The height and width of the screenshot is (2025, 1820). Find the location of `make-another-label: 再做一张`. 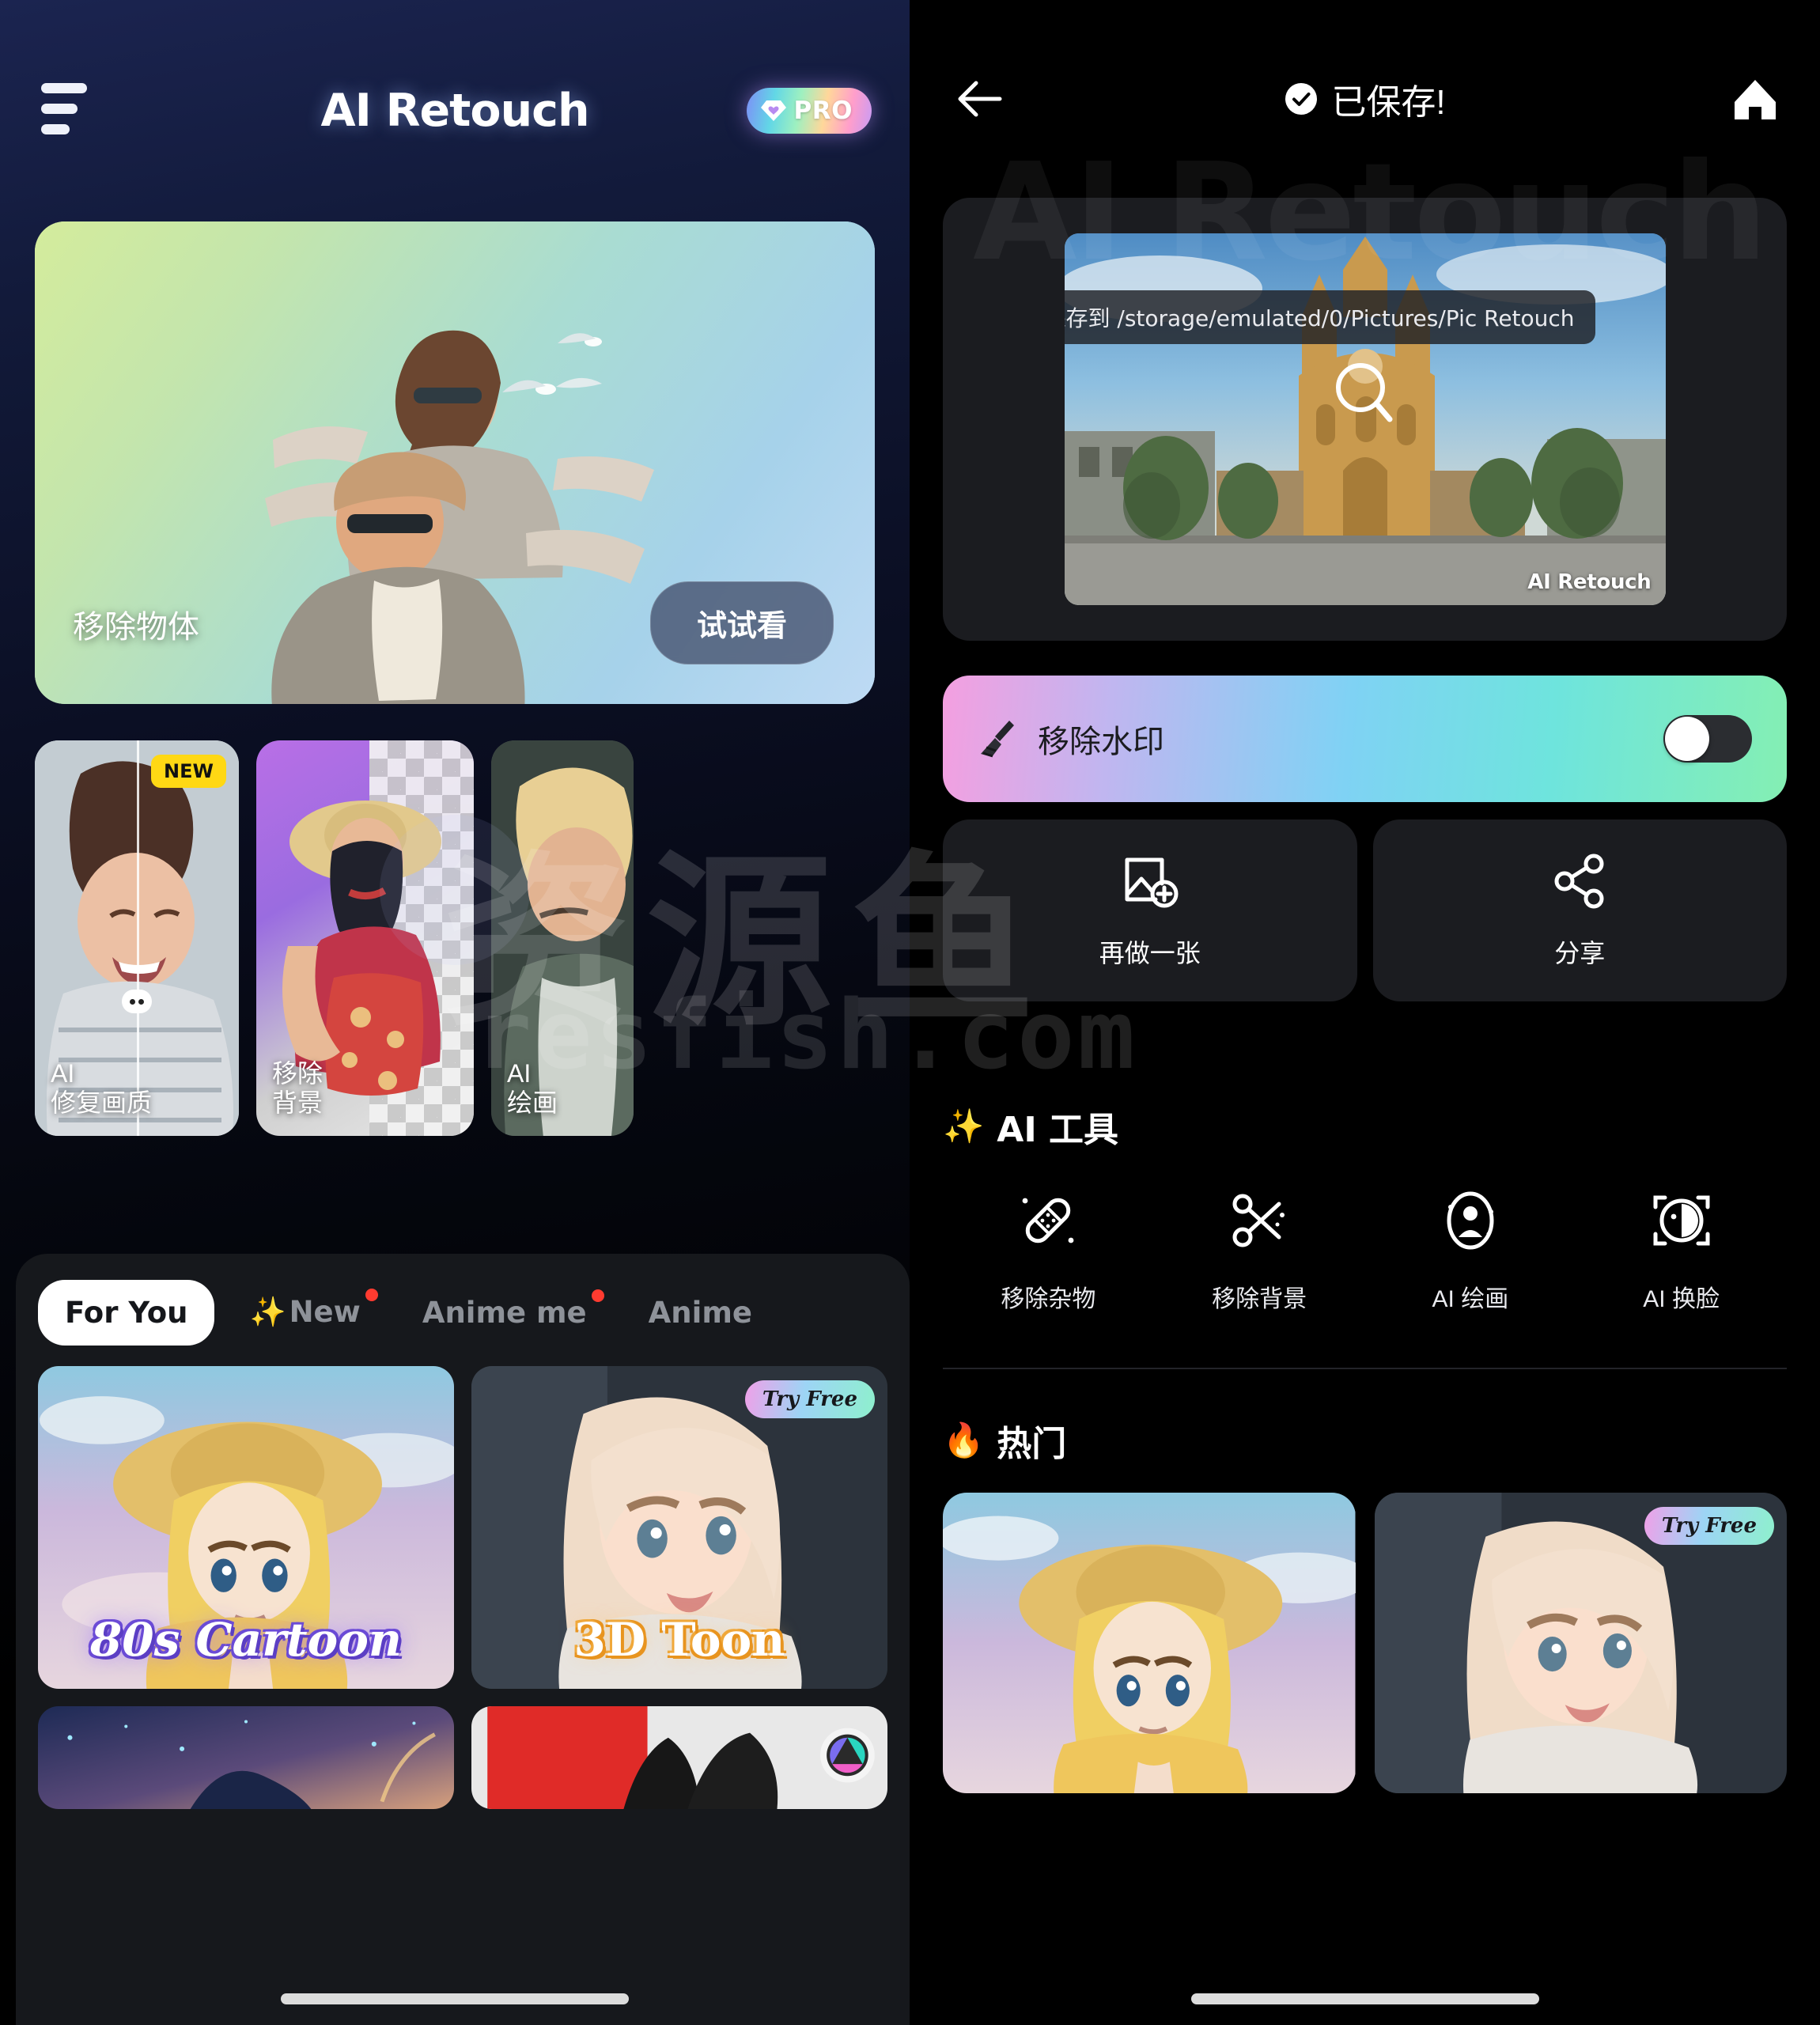

make-another-label: 再做一张 is located at coordinates (1150, 952).